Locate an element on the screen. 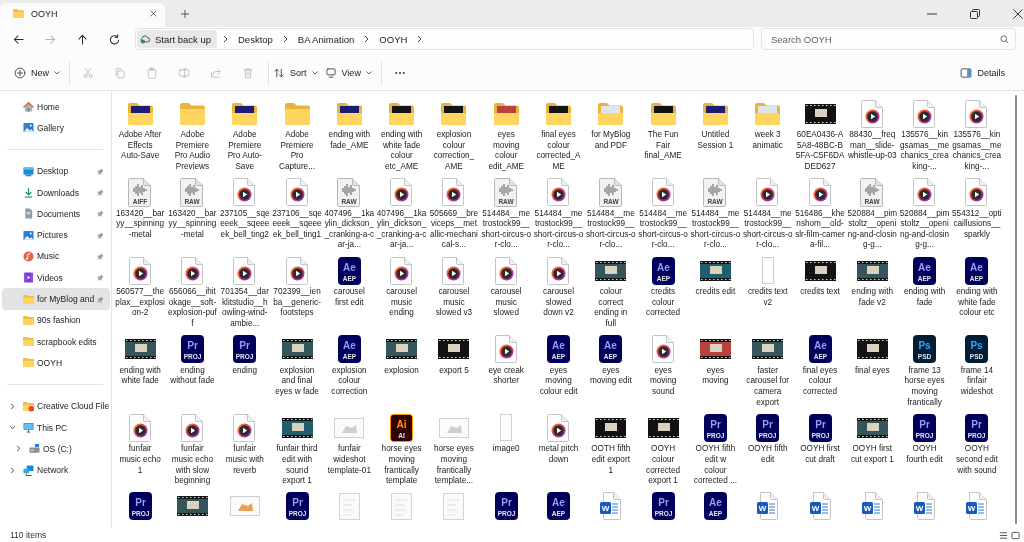 This screenshot has height=542, width=1024. file-item: credits text v2 is located at coordinates (768, 281).